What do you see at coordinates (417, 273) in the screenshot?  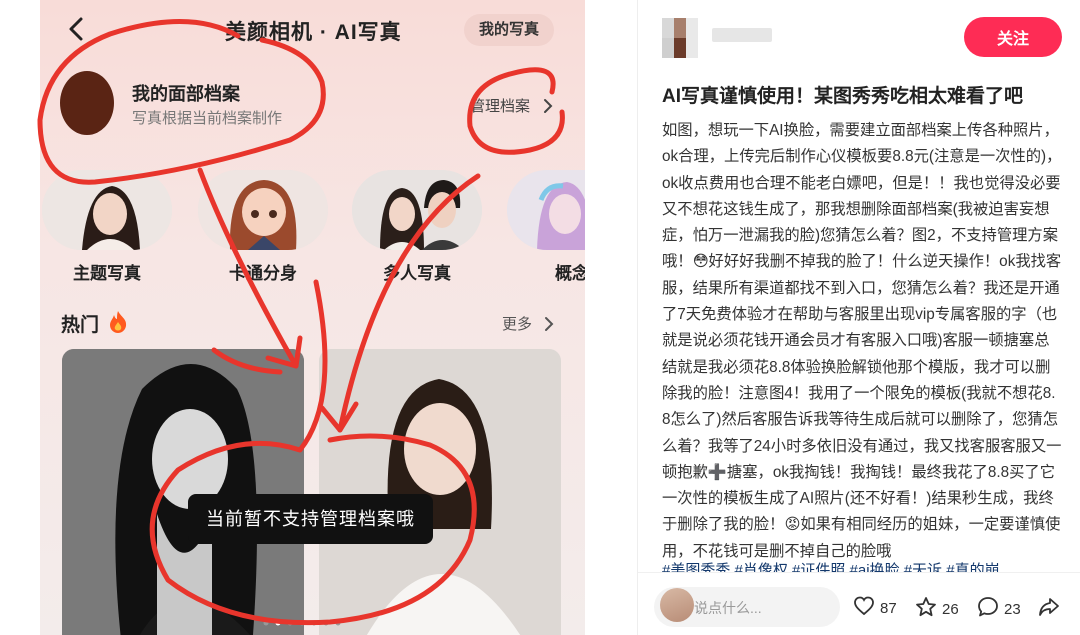 I see `category-label: 多人写真` at bounding box center [417, 273].